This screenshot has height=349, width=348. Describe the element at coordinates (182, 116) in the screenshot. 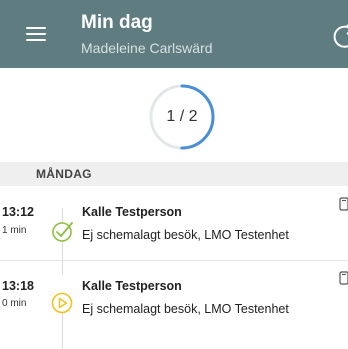

I see `progress-count: 1 / 2` at that location.